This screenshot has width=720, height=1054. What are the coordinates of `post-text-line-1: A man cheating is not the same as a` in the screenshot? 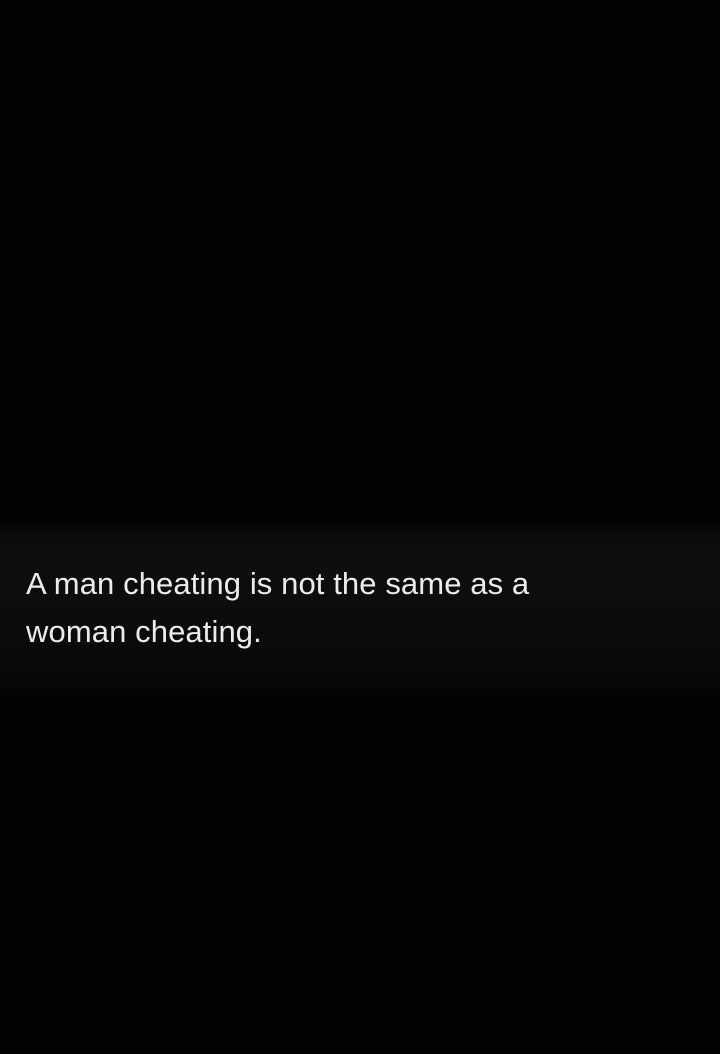 It's located at (278, 583).